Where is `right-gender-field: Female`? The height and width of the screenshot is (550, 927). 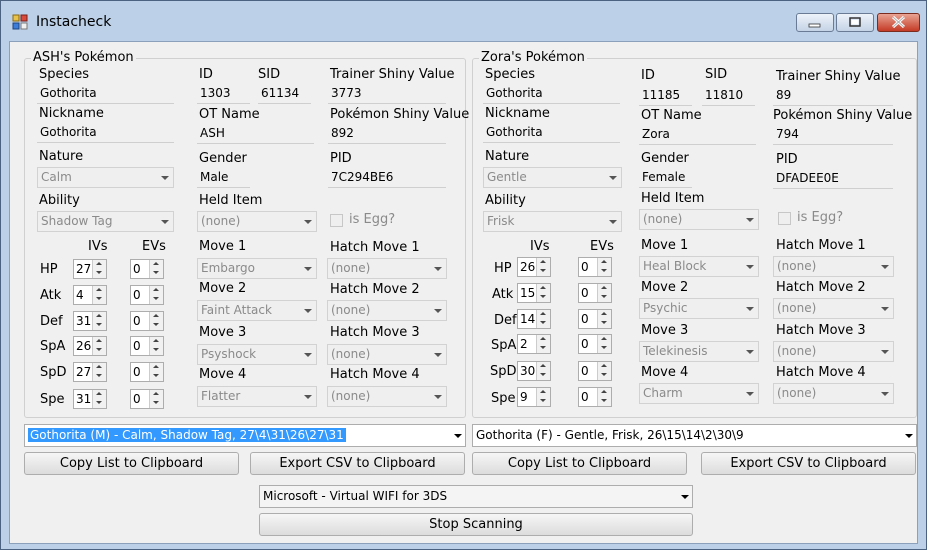 right-gender-field: Female is located at coordinates (665, 177).